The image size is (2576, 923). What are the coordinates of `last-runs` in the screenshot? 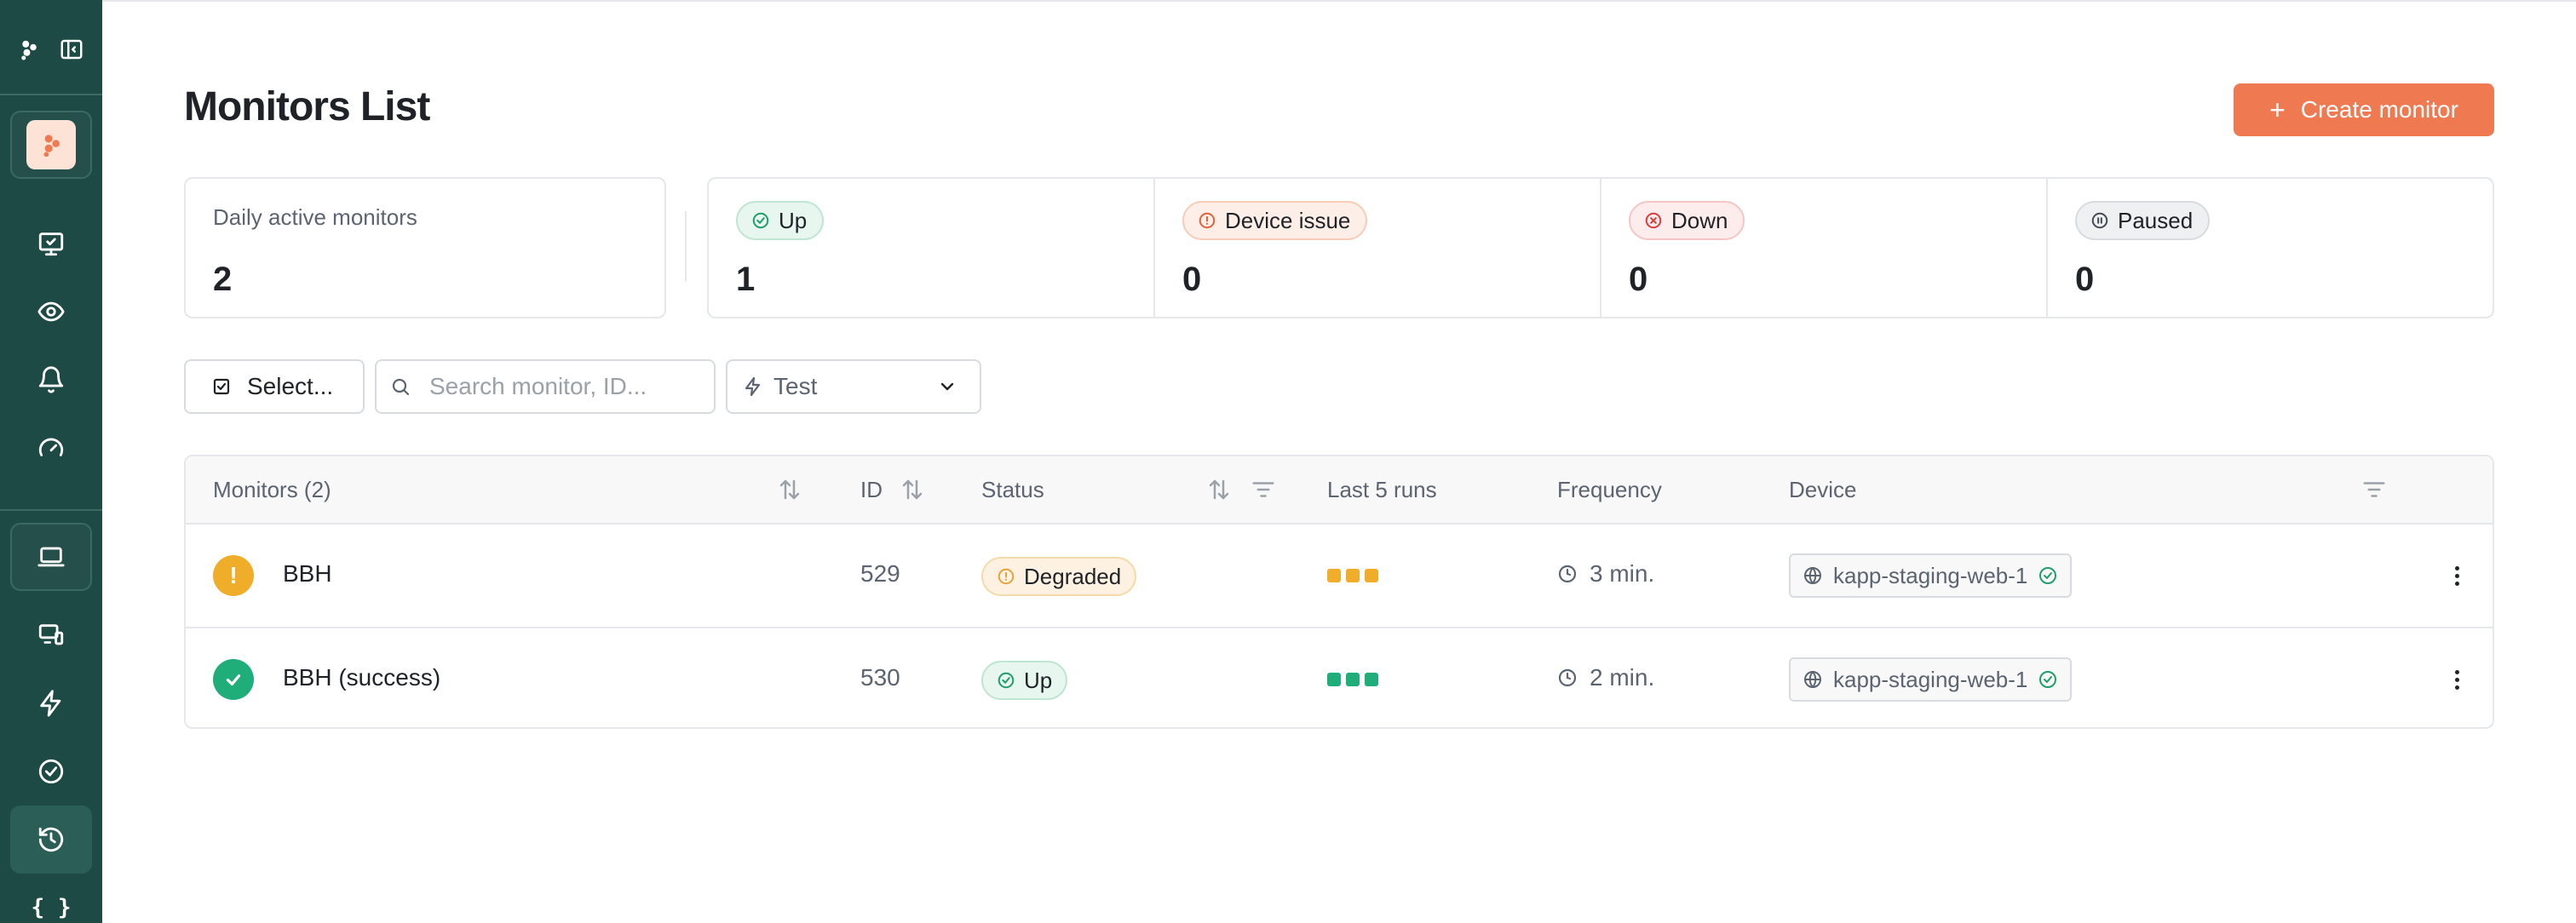 It's located at (1353, 679).